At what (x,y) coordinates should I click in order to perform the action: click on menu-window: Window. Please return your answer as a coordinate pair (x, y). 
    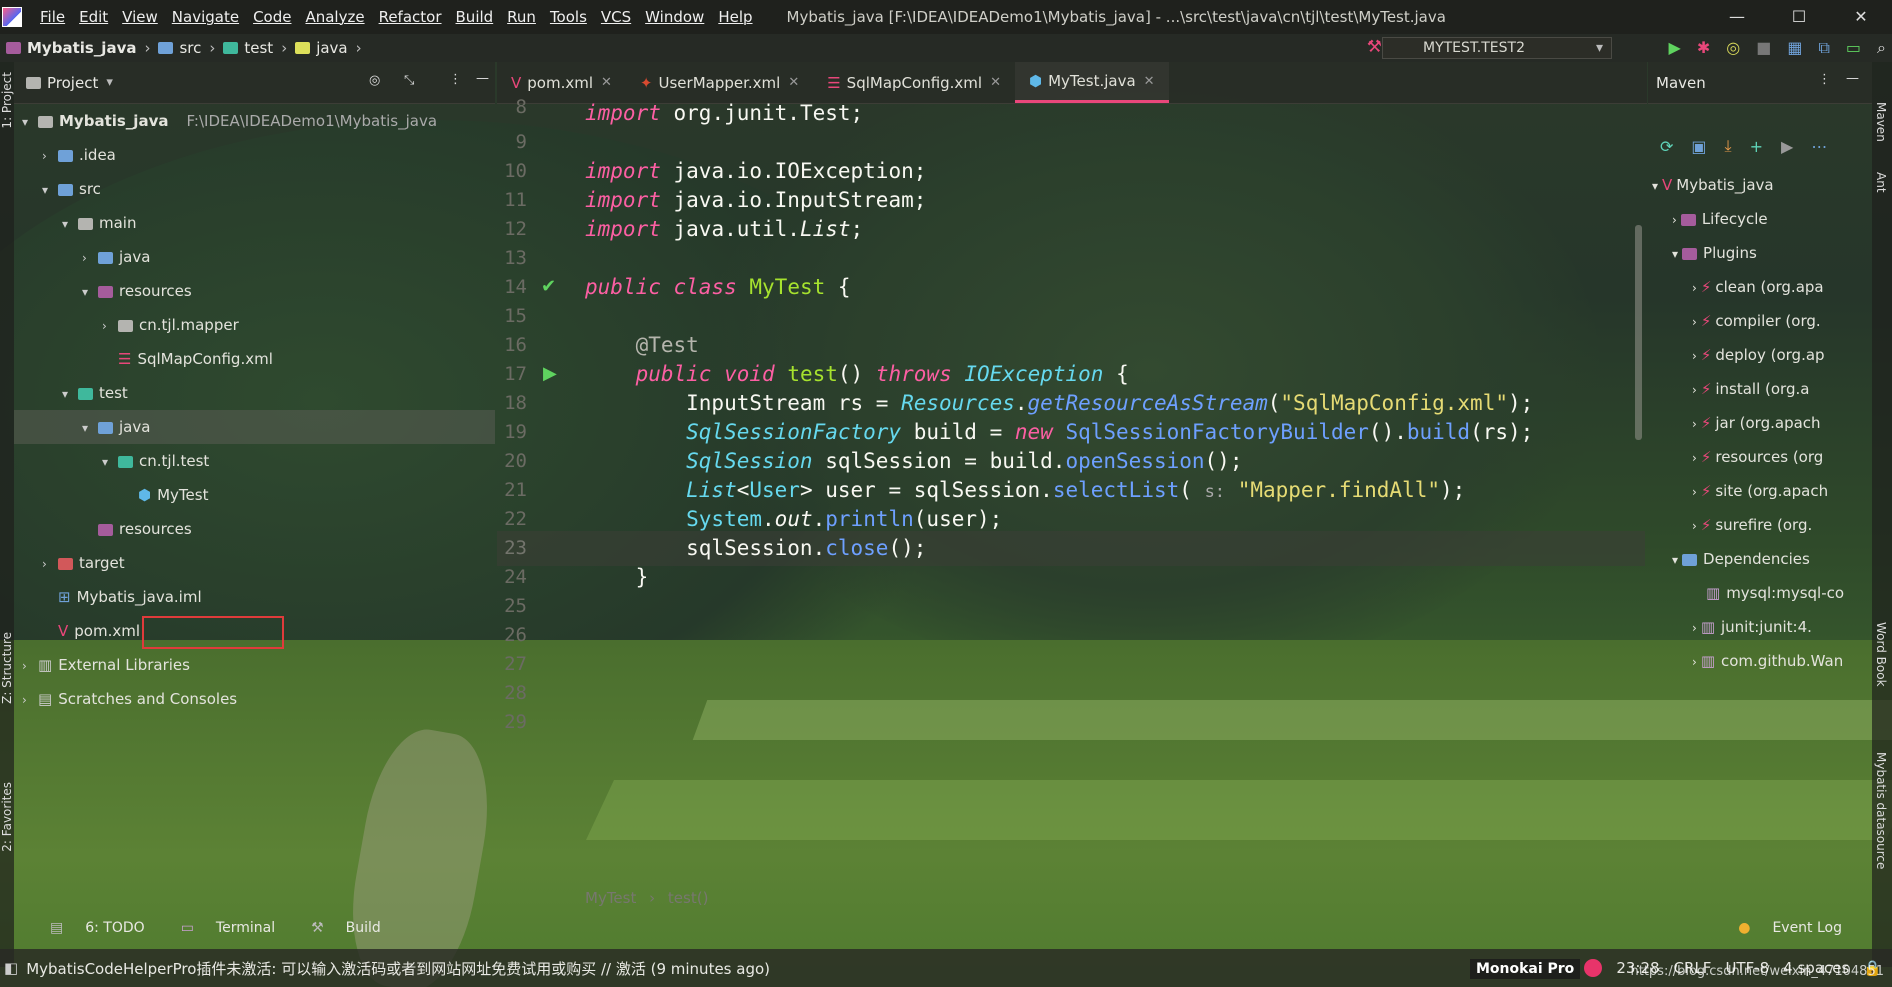
    Looking at the image, I should click on (674, 17).